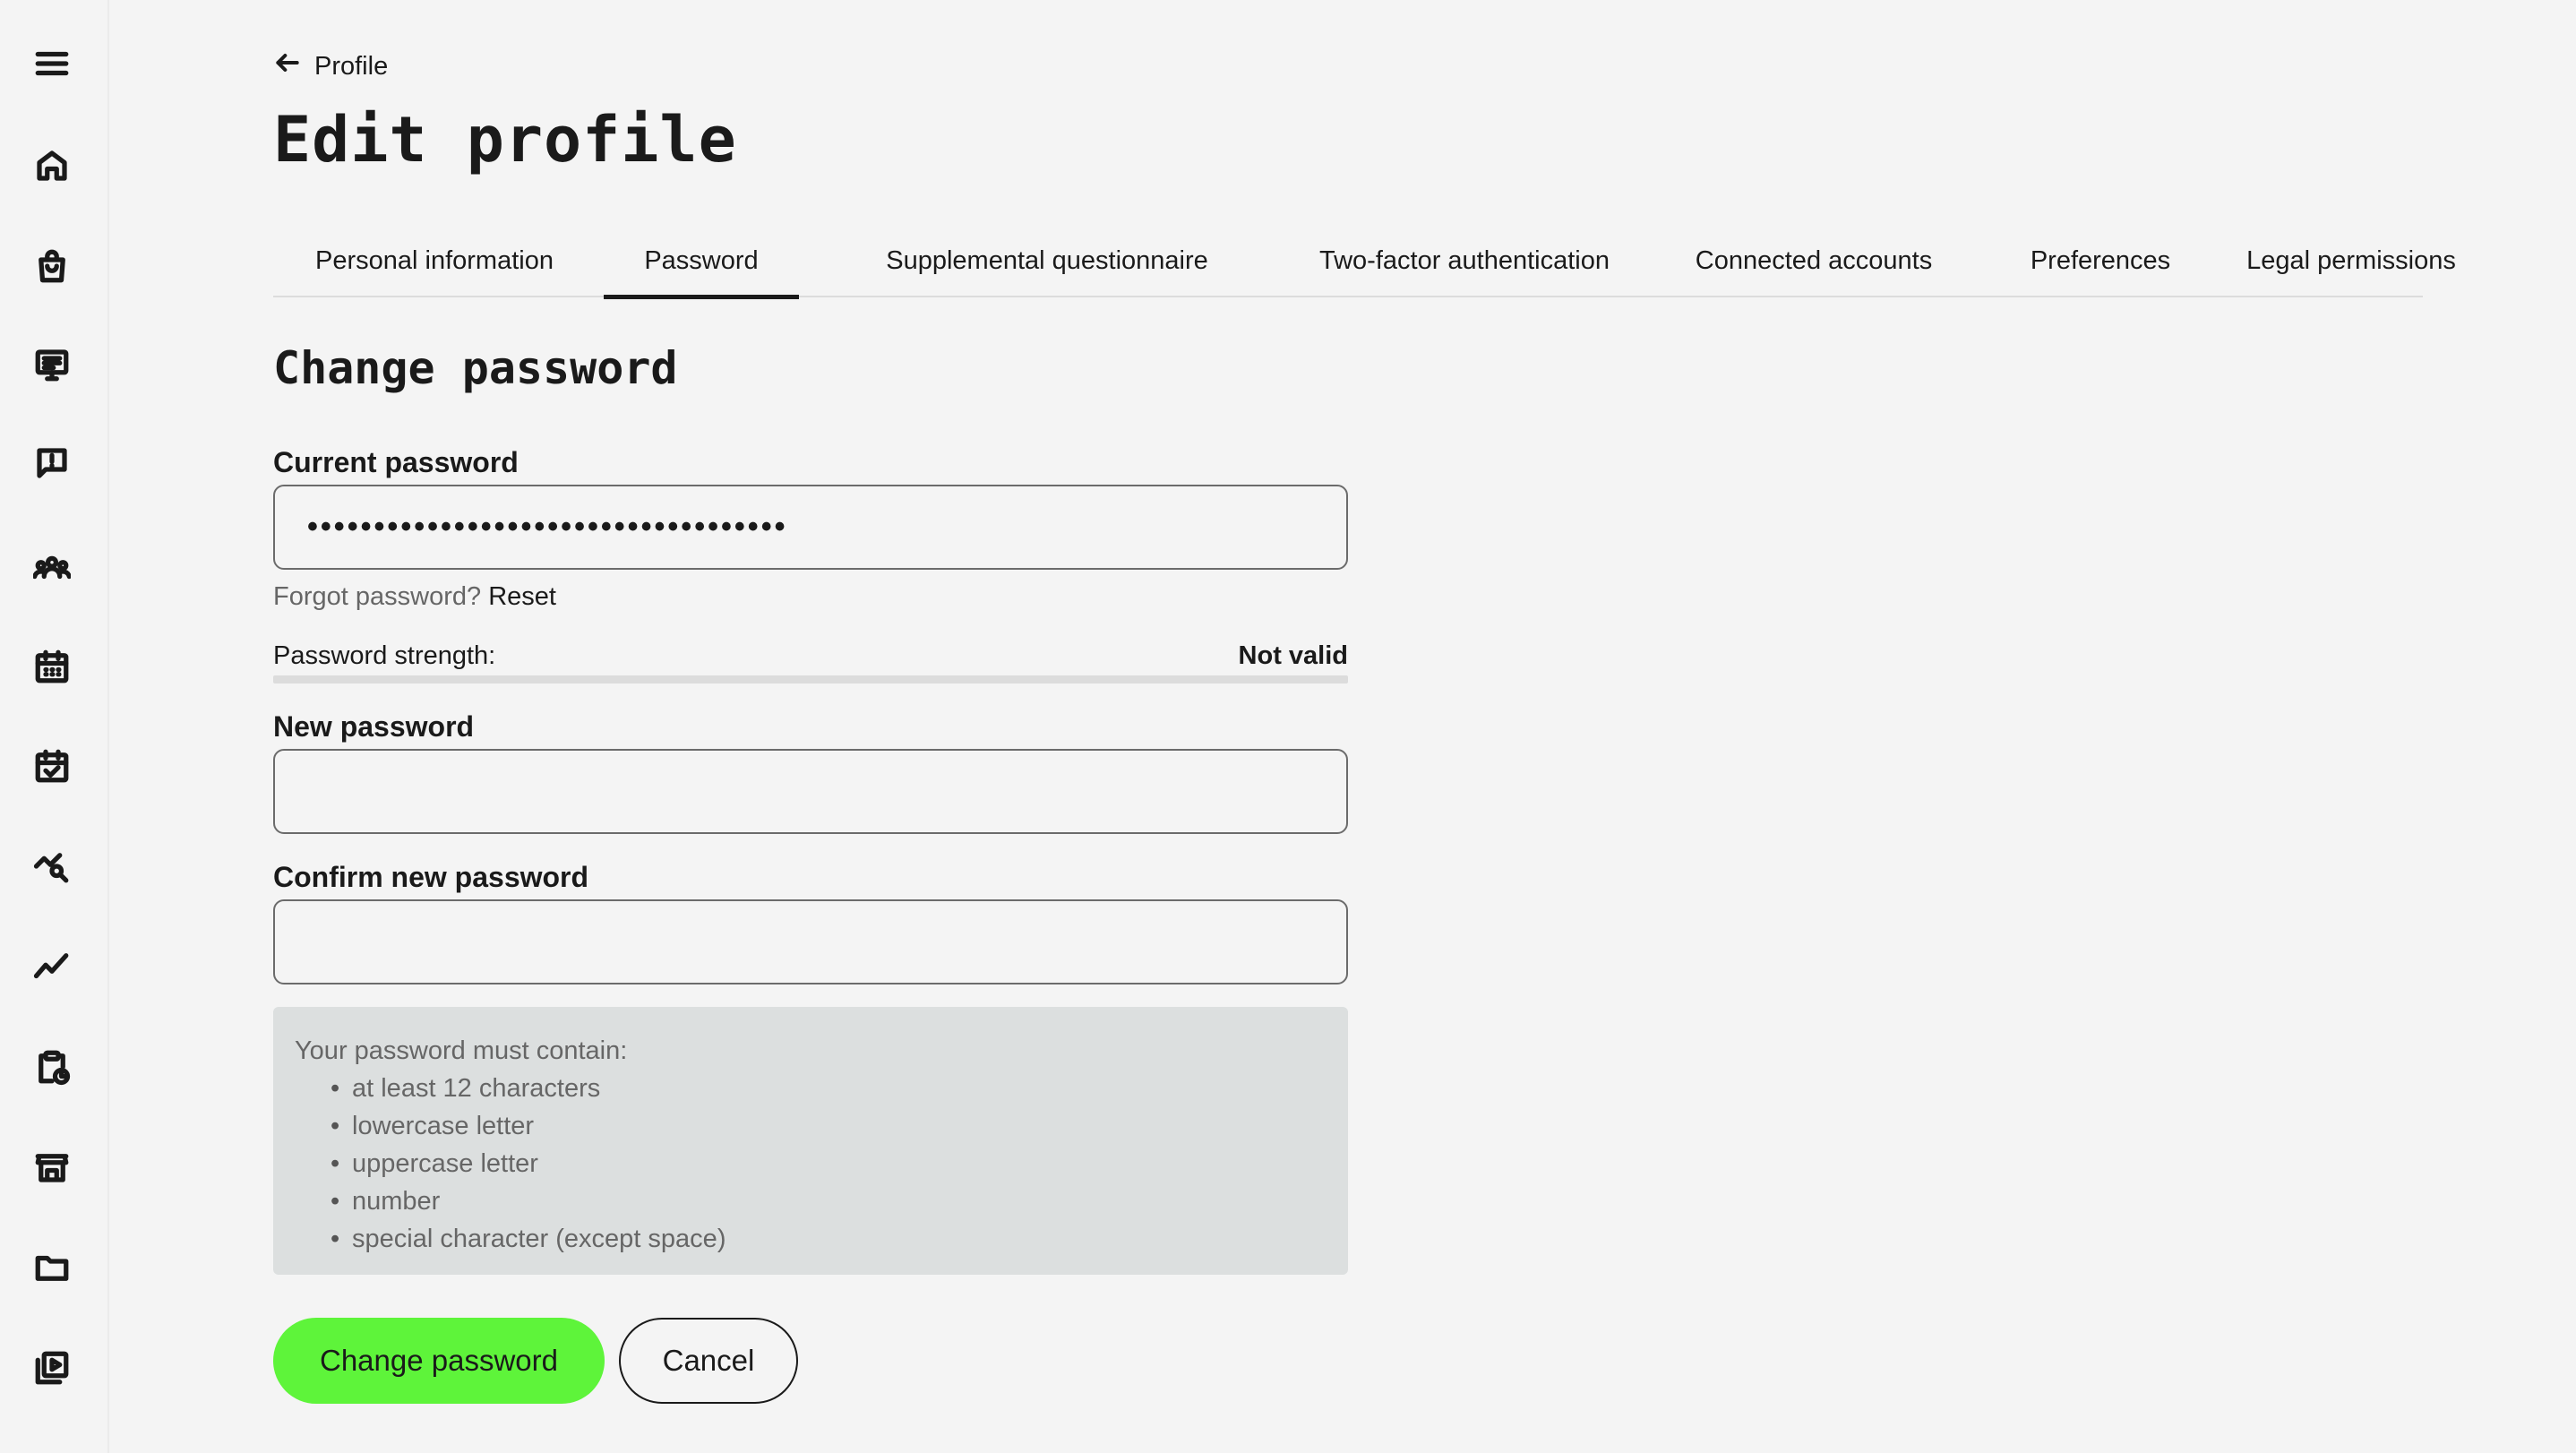  Describe the element at coordinates (52, 1268) in the screenshot. I see `folder-icon` at that location.